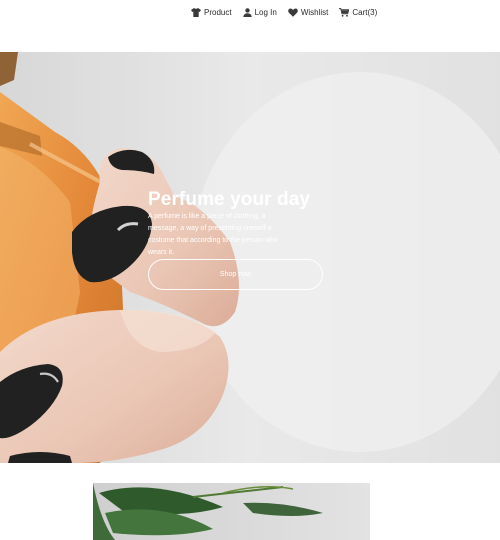 This screenshot has width=500, height=540. I want to click on nav-link-label: Log In, so click(265, 12).